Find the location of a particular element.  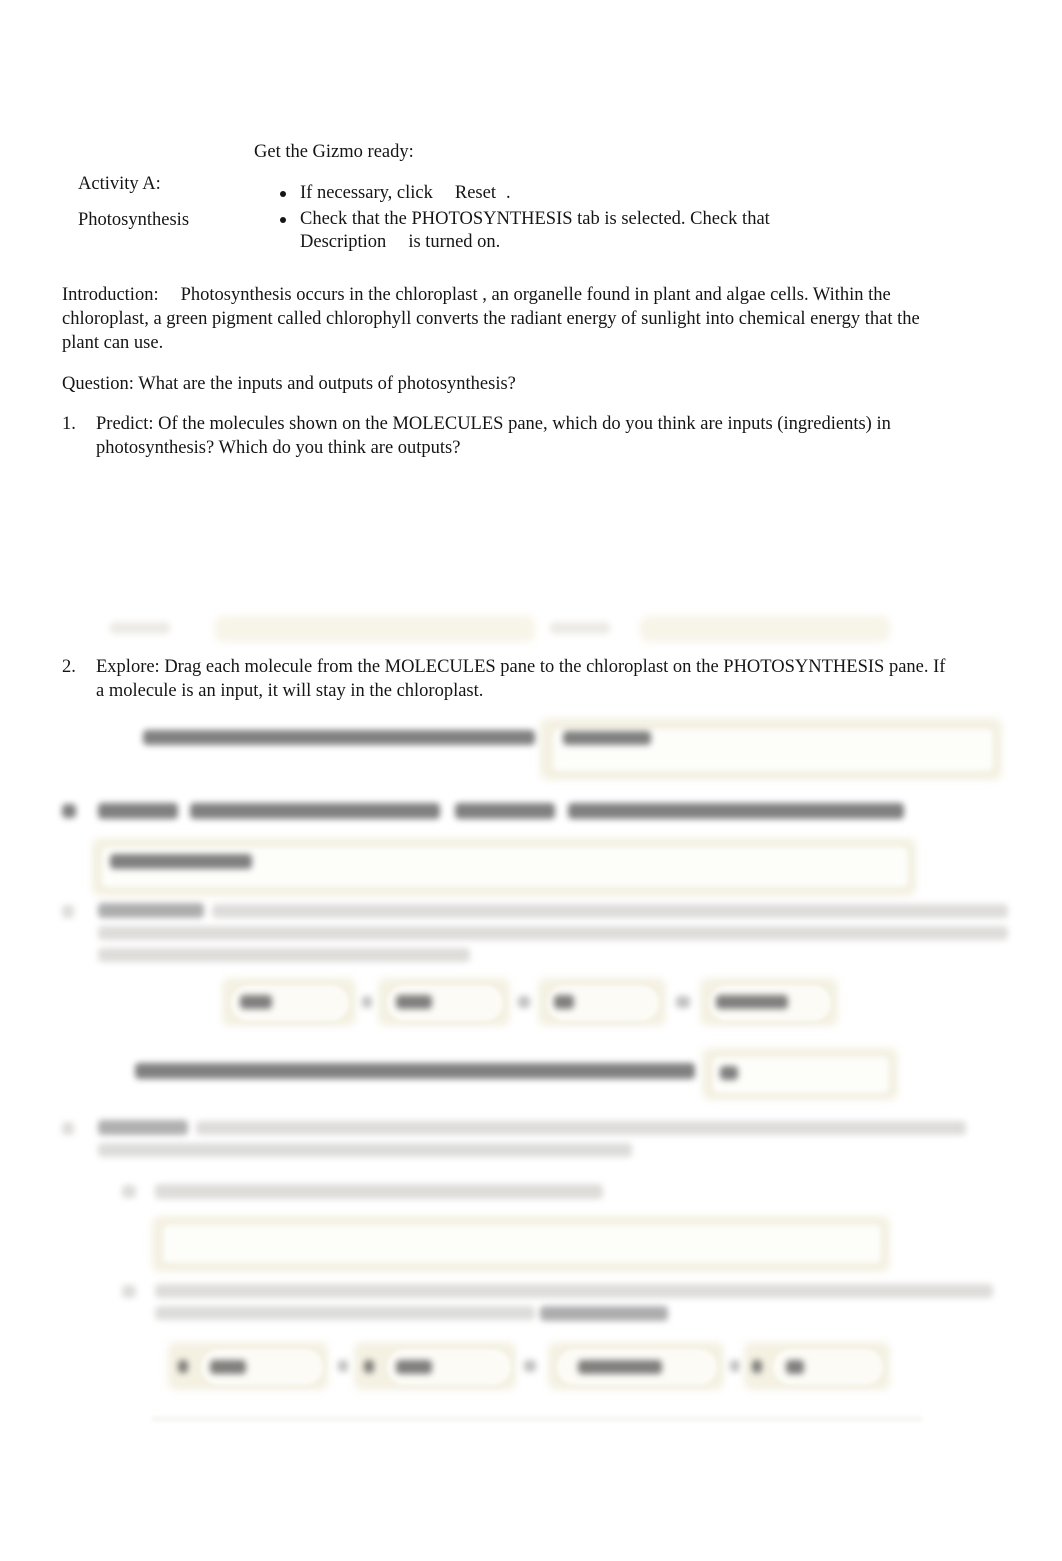

activity-title-line1: Activity A: is located at coordinates (119, 184).